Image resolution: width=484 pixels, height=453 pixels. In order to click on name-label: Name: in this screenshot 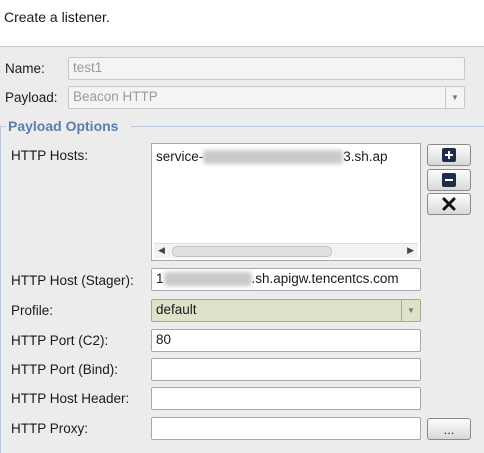, I will do `click(25, 68)`.